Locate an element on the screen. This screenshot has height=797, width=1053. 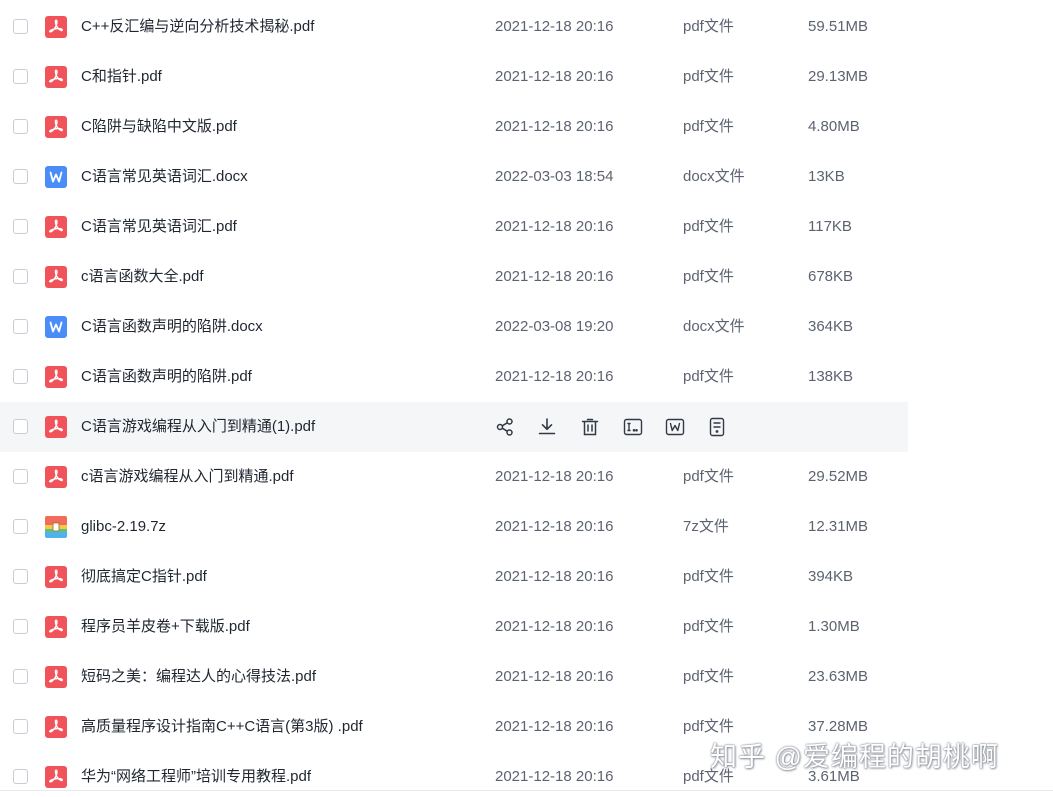
file-name: C语言函数声明的陷阱.pdf is located at coordinates (166, 377).